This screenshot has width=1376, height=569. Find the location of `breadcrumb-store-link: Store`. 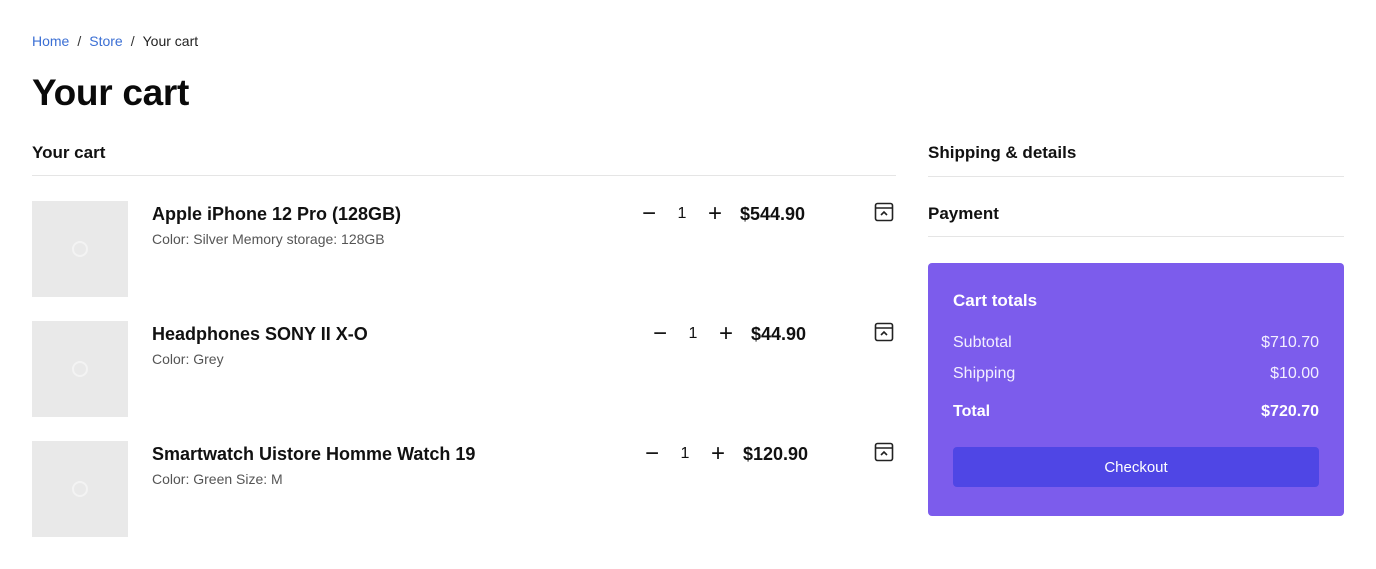

breadcrumb-store-link: Store is located at coordinates (105, 41).